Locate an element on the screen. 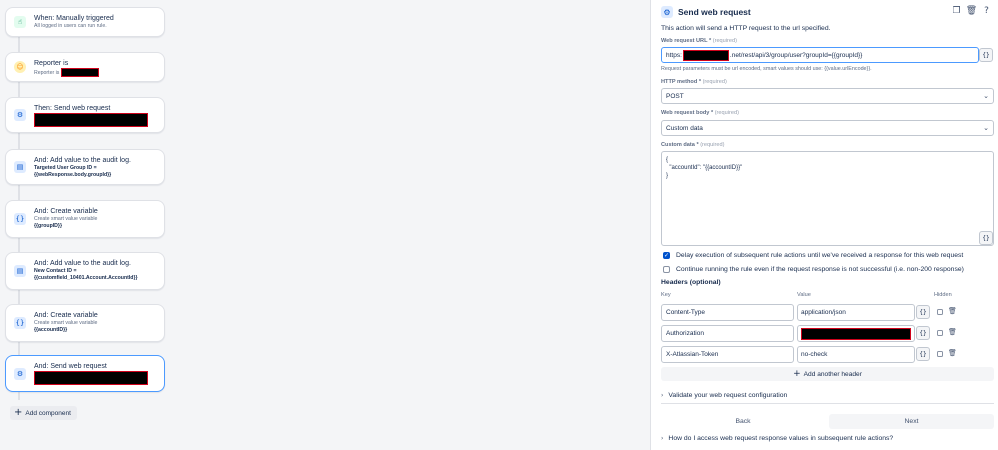 Image resolution: width=998 pixels, height=450 pixels. card-detail: {{groupID}} is located at coordinates (48, 225).